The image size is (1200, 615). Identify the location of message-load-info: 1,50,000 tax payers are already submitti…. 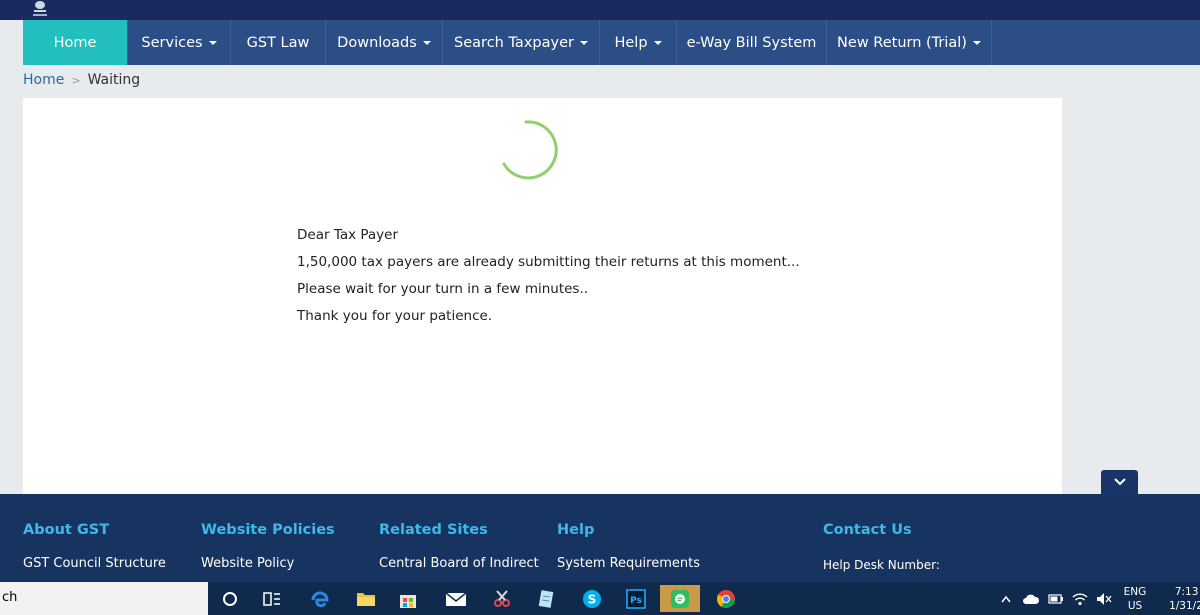
(548, 262).